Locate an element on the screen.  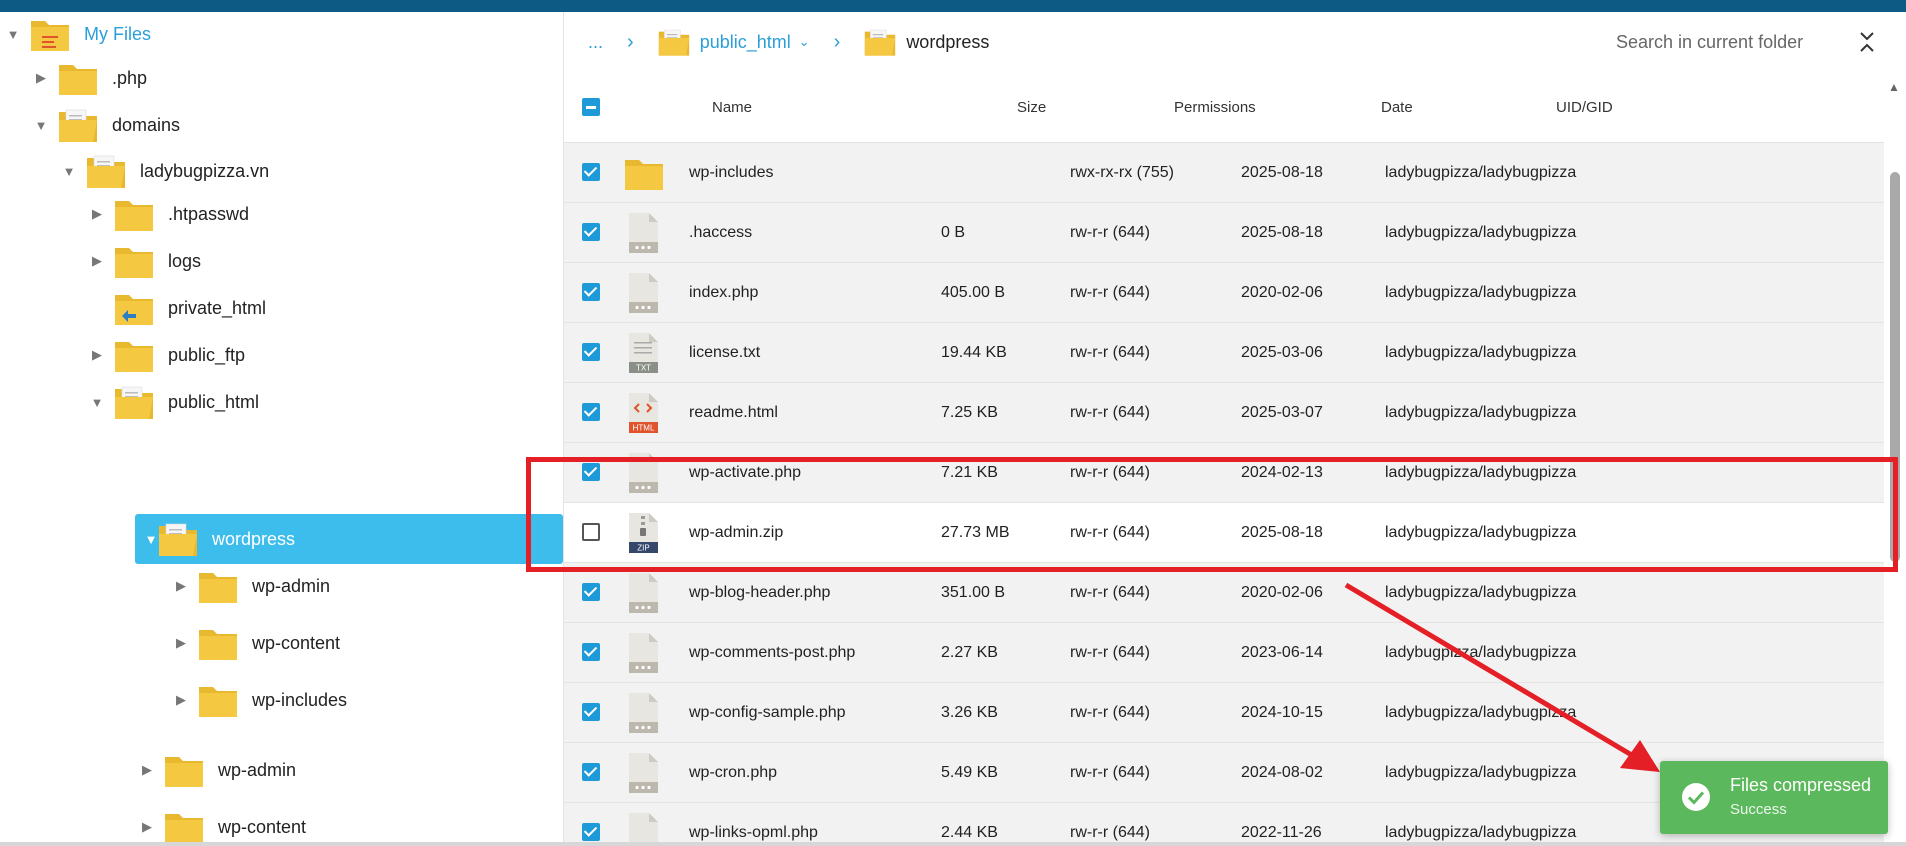
column-name: Name is located at coordinates (732, 107).